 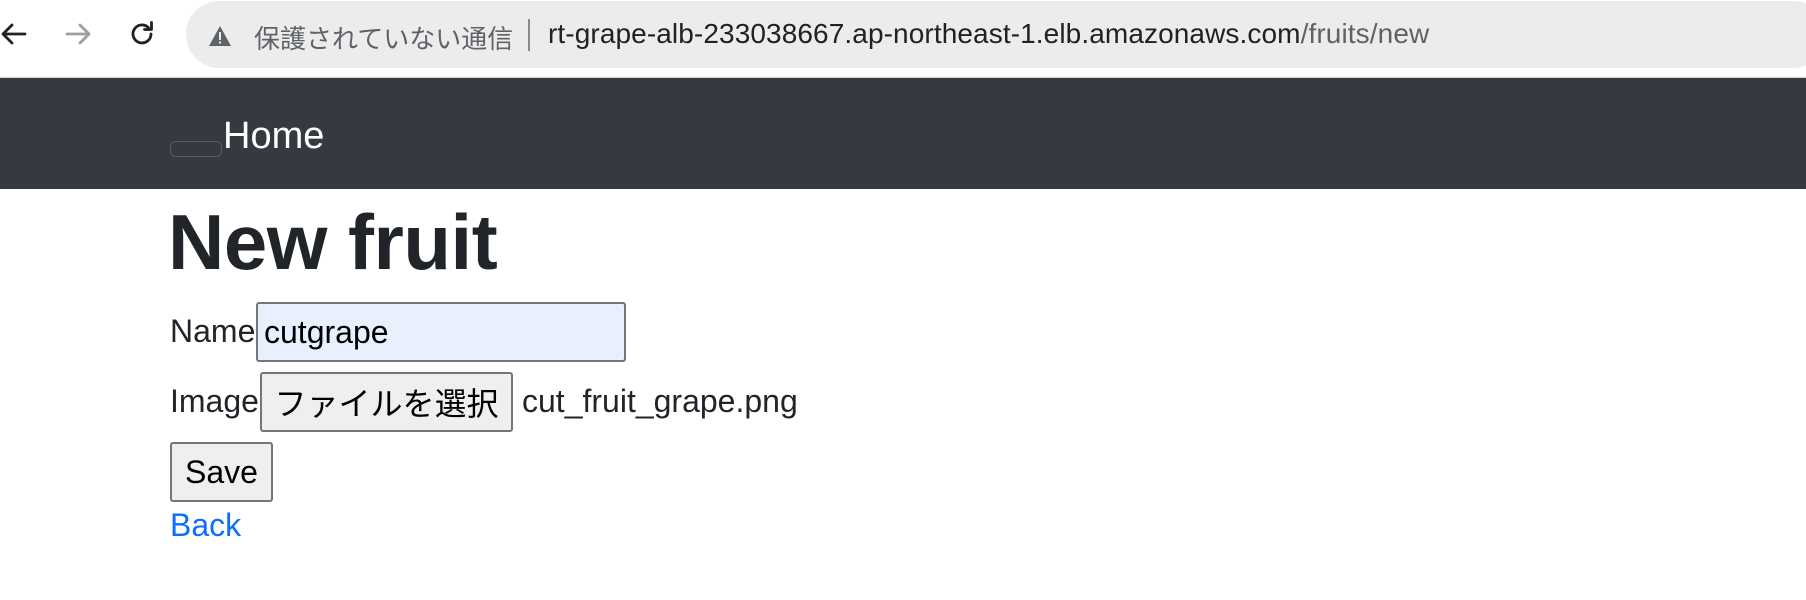 I want to click on page-title: New fruit, so click(x=333, y=242).